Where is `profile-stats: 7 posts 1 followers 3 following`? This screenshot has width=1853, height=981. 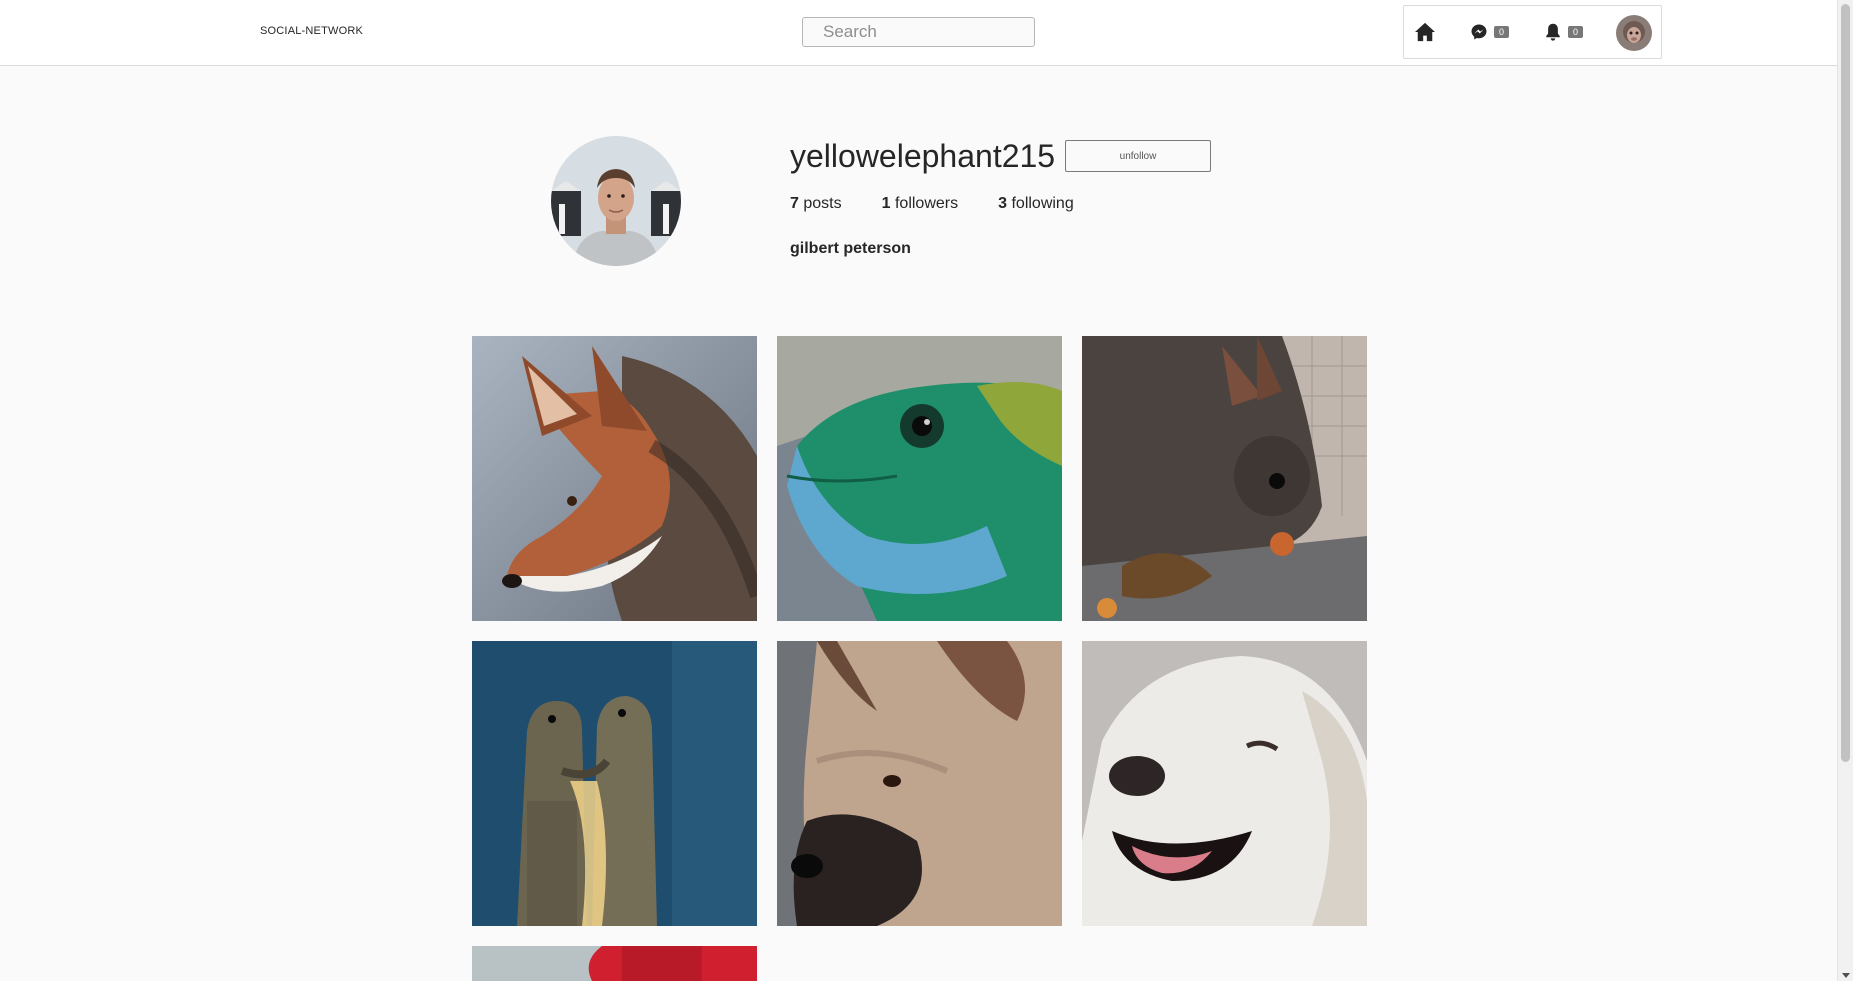 profile-stats: 7 posts 1 followers 3 following is located at coordinates (952, 204).